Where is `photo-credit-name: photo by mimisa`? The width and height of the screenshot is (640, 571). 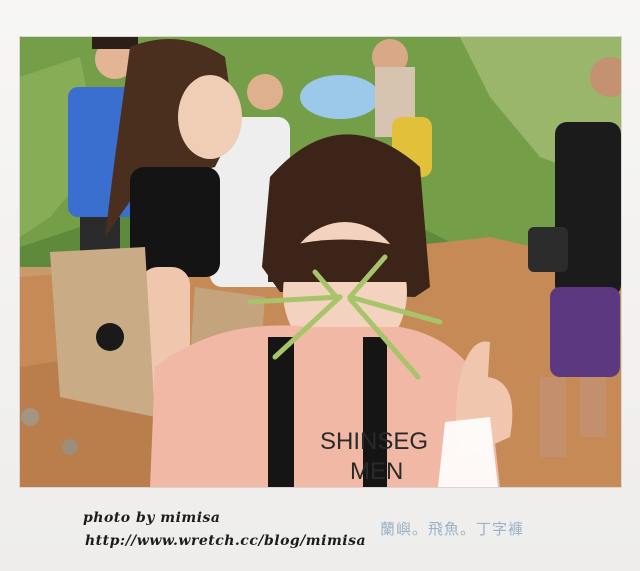 photo-credit-name: photo by mimisa is located at coordinates (152, 518).